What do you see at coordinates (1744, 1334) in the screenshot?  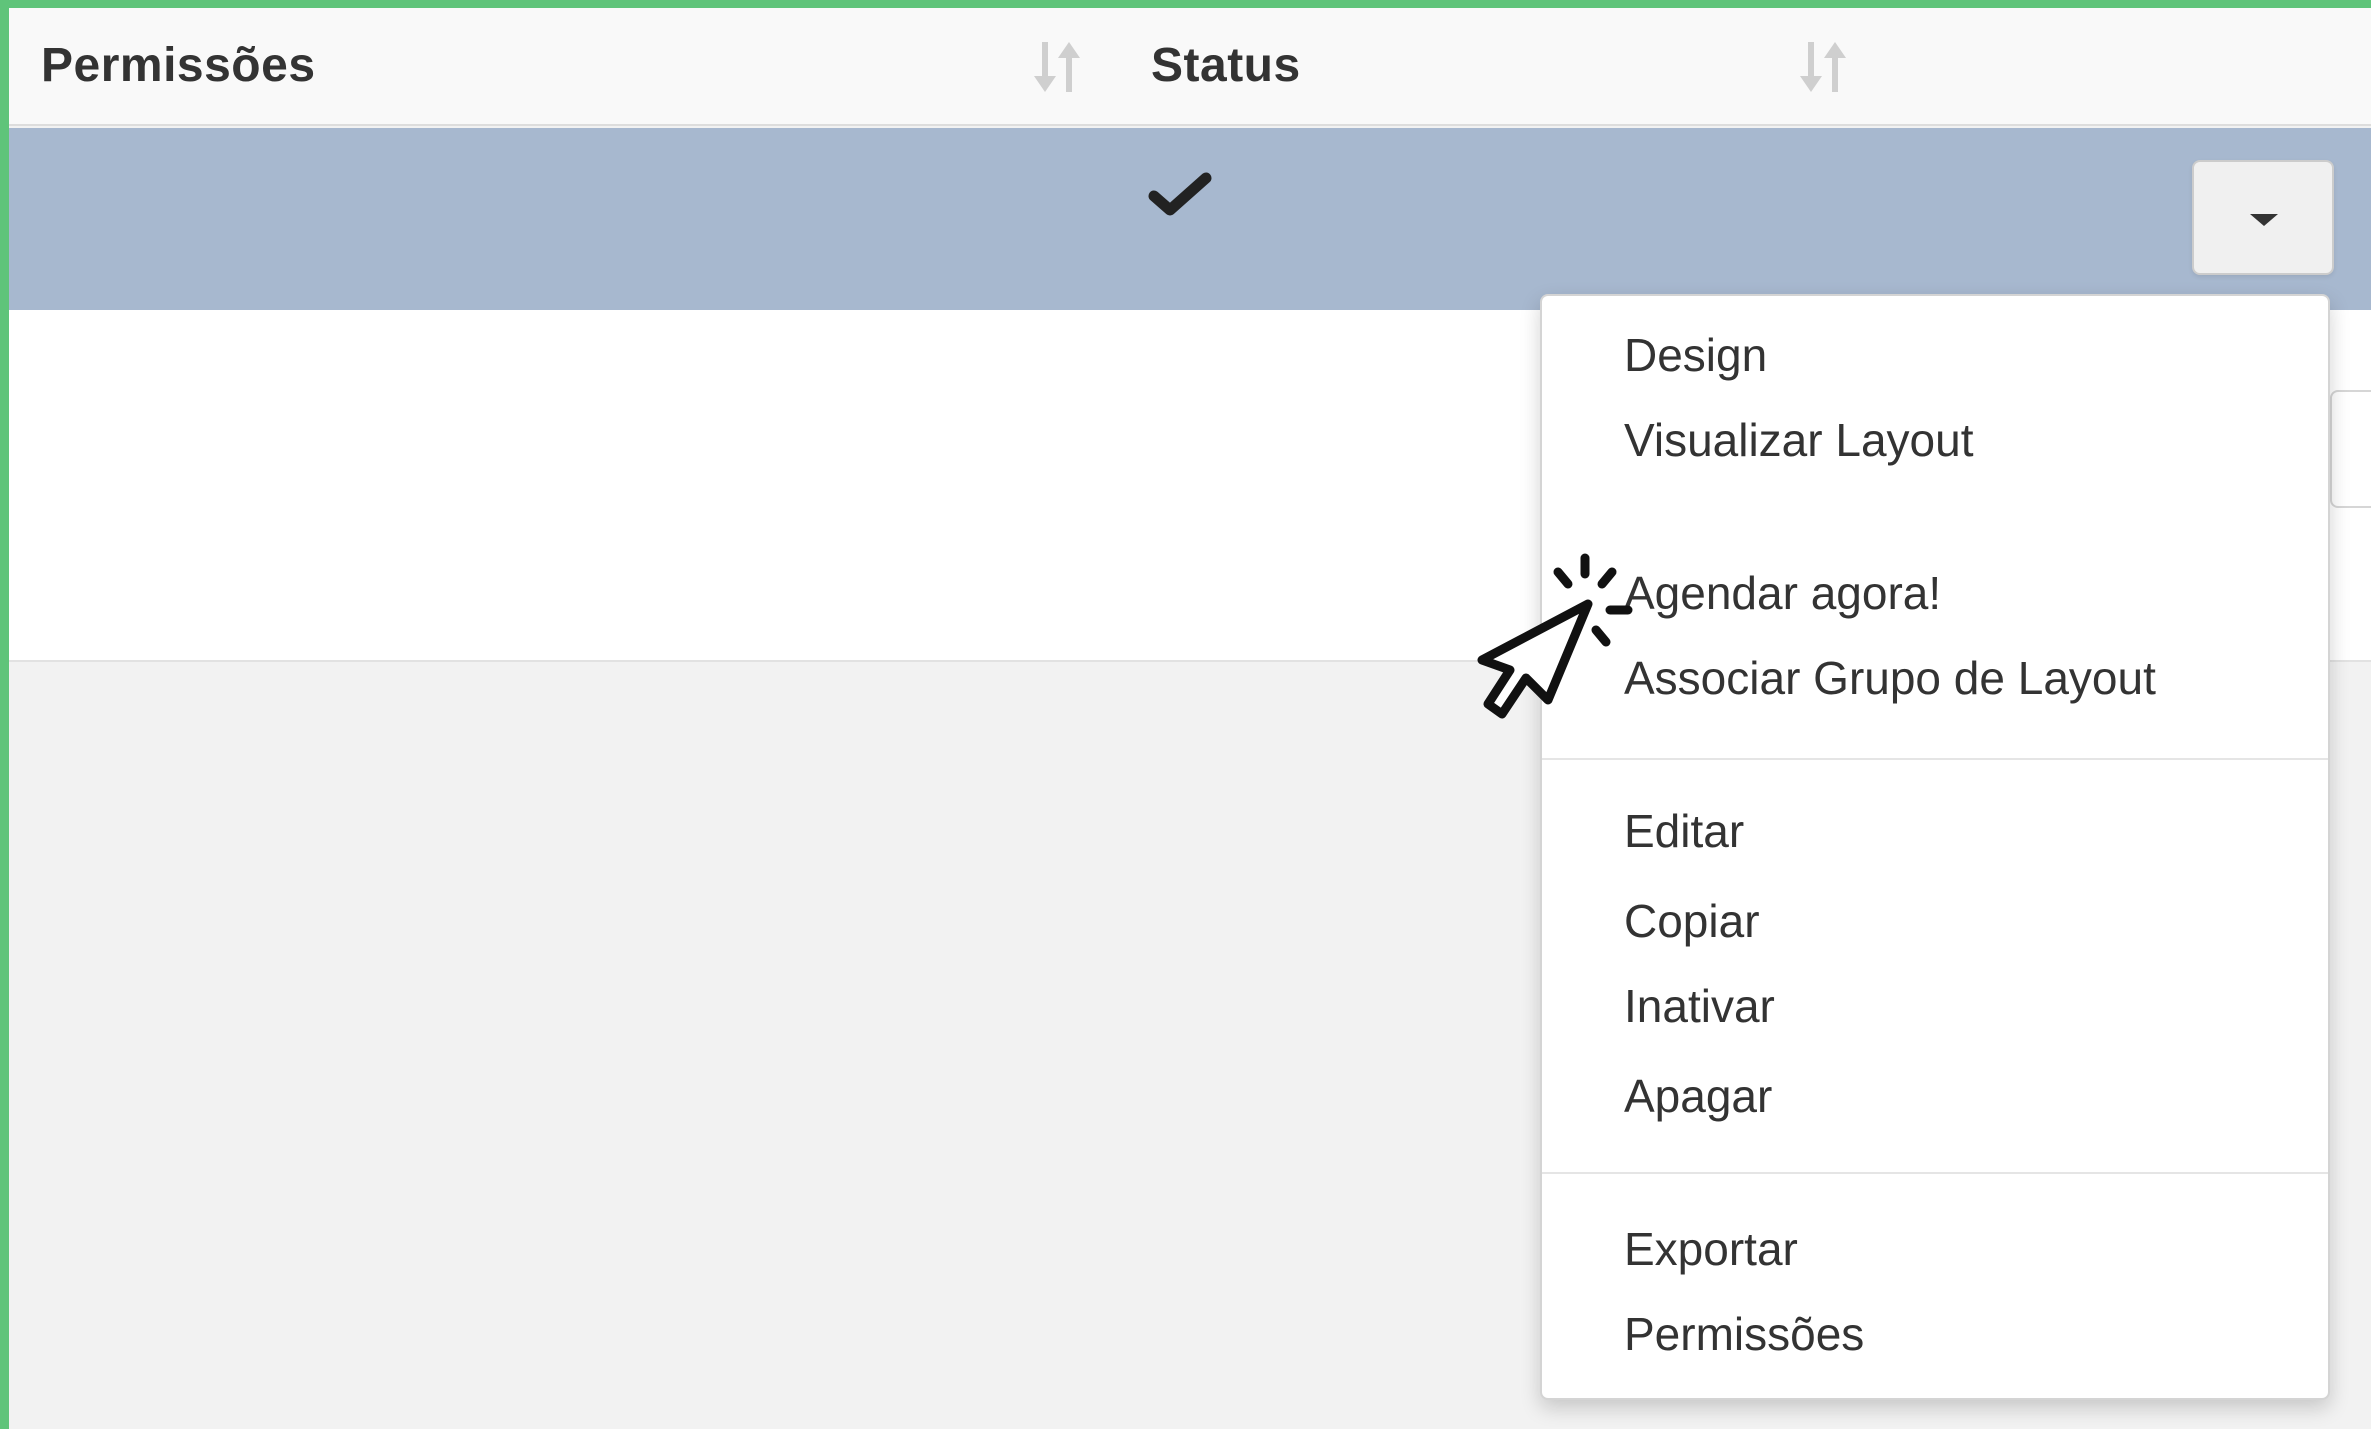 I see `menu-item-permissoes: Permissões` at bounding box center [1744, 1334].